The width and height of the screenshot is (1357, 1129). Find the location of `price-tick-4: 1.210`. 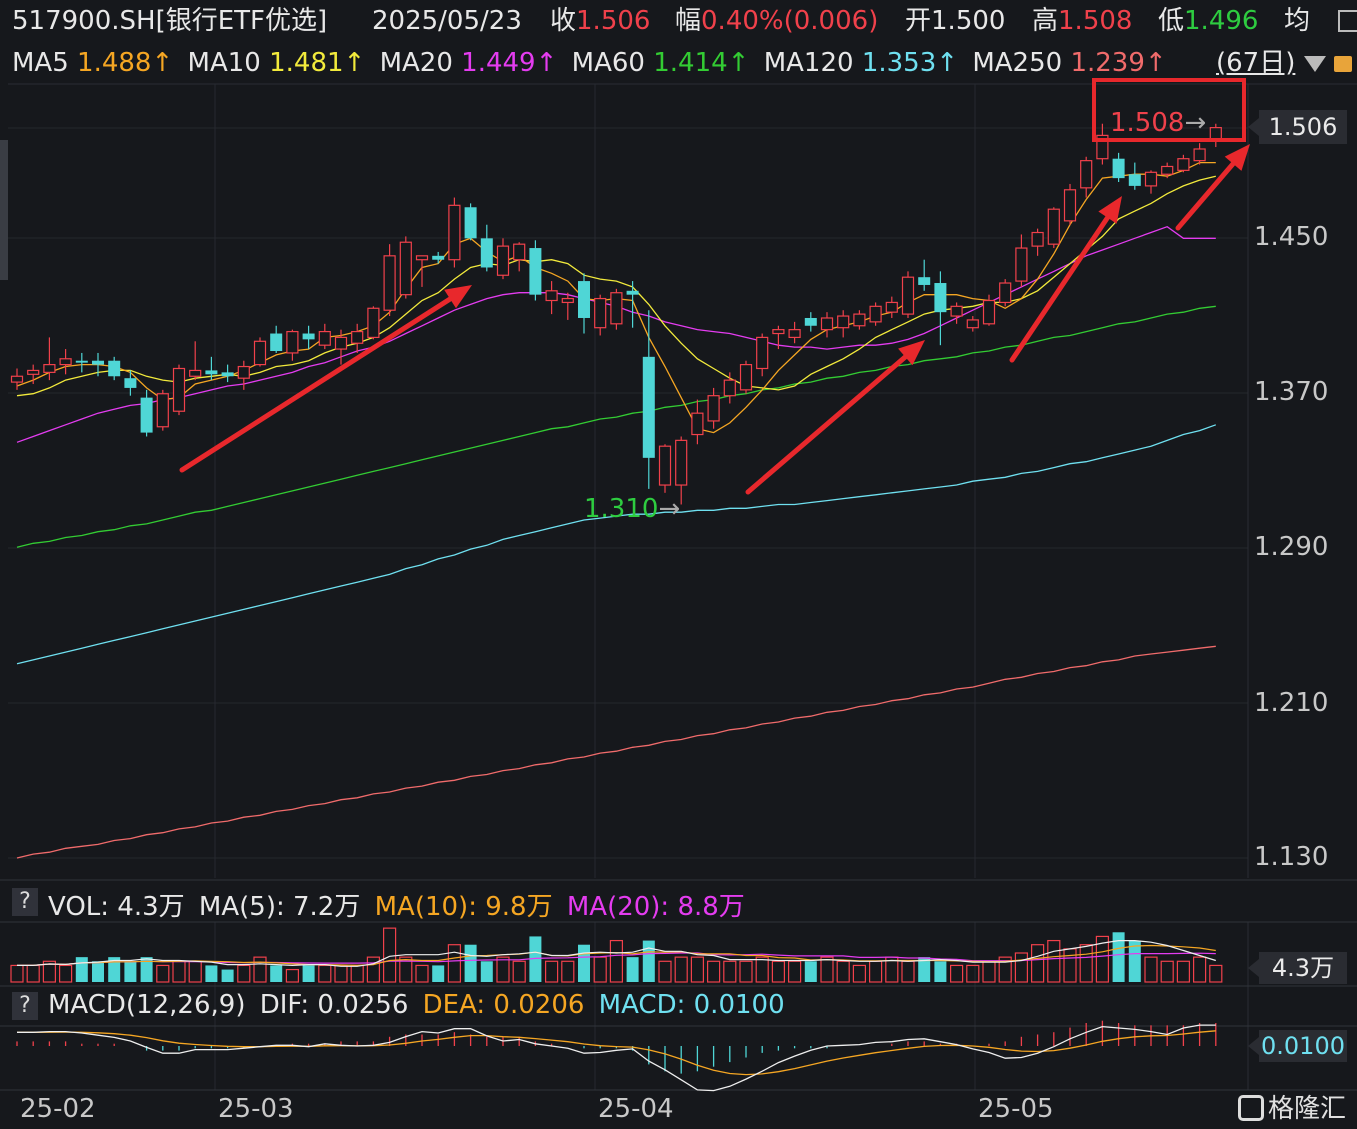

price-tick-4: 1.210 is located at coordinates (1291, 703).